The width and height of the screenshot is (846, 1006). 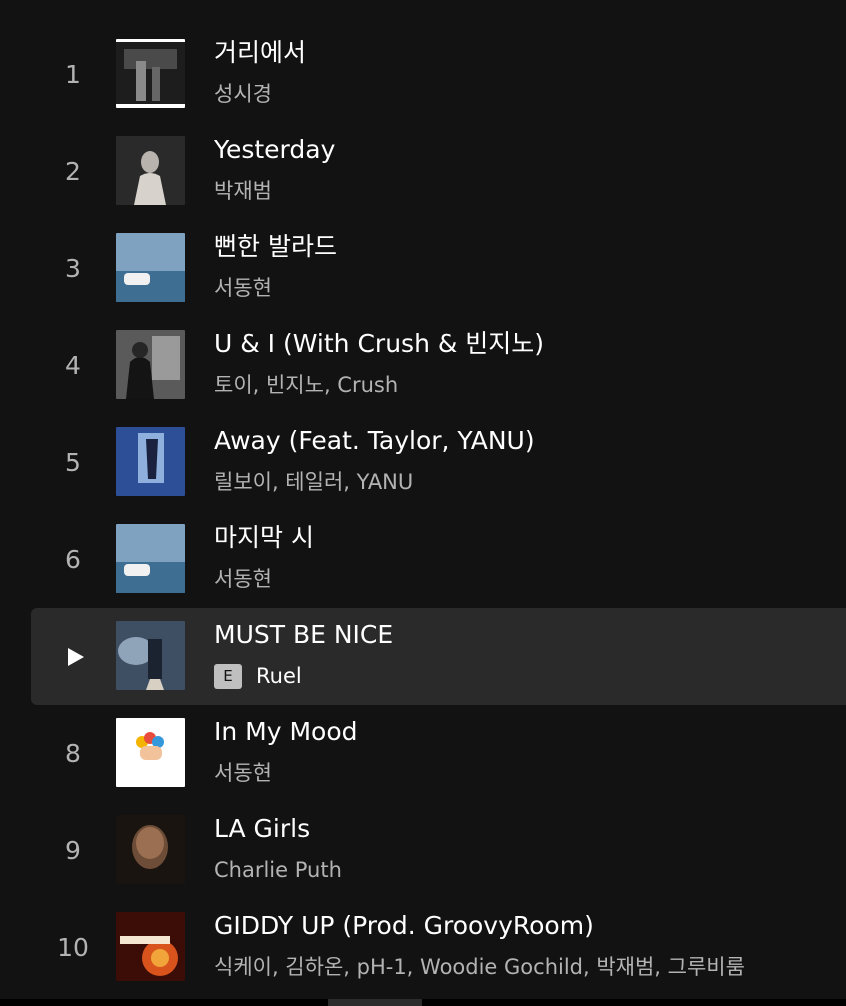 What do you see at coordinates (286, 732) in the screenshot?
I see `track-title: In My Mood` at bounding box center [286, 732].